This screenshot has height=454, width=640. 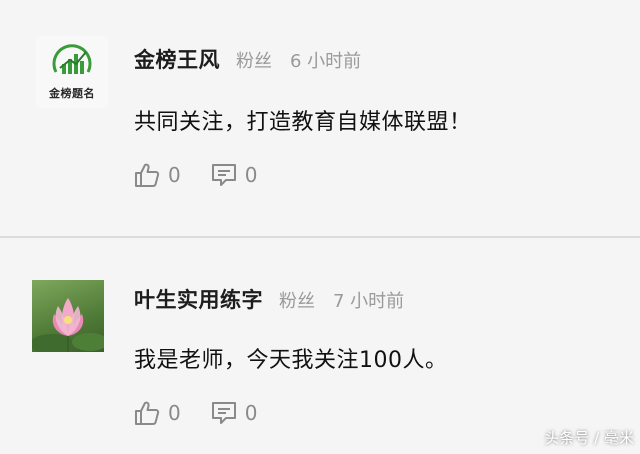 I want to click on avatar, so click(x=68, y=316).